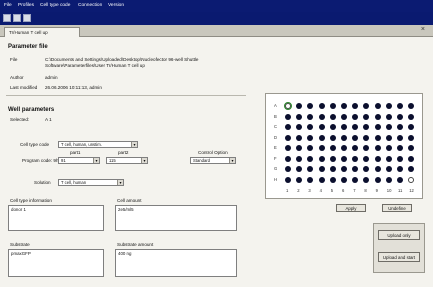 Image resolution: width=433 pixels, height=287 pixels. What do you see at coordinates (423, 29) in the screenshot?
I see `close-icon: ×` at bounding box center [423, 29].